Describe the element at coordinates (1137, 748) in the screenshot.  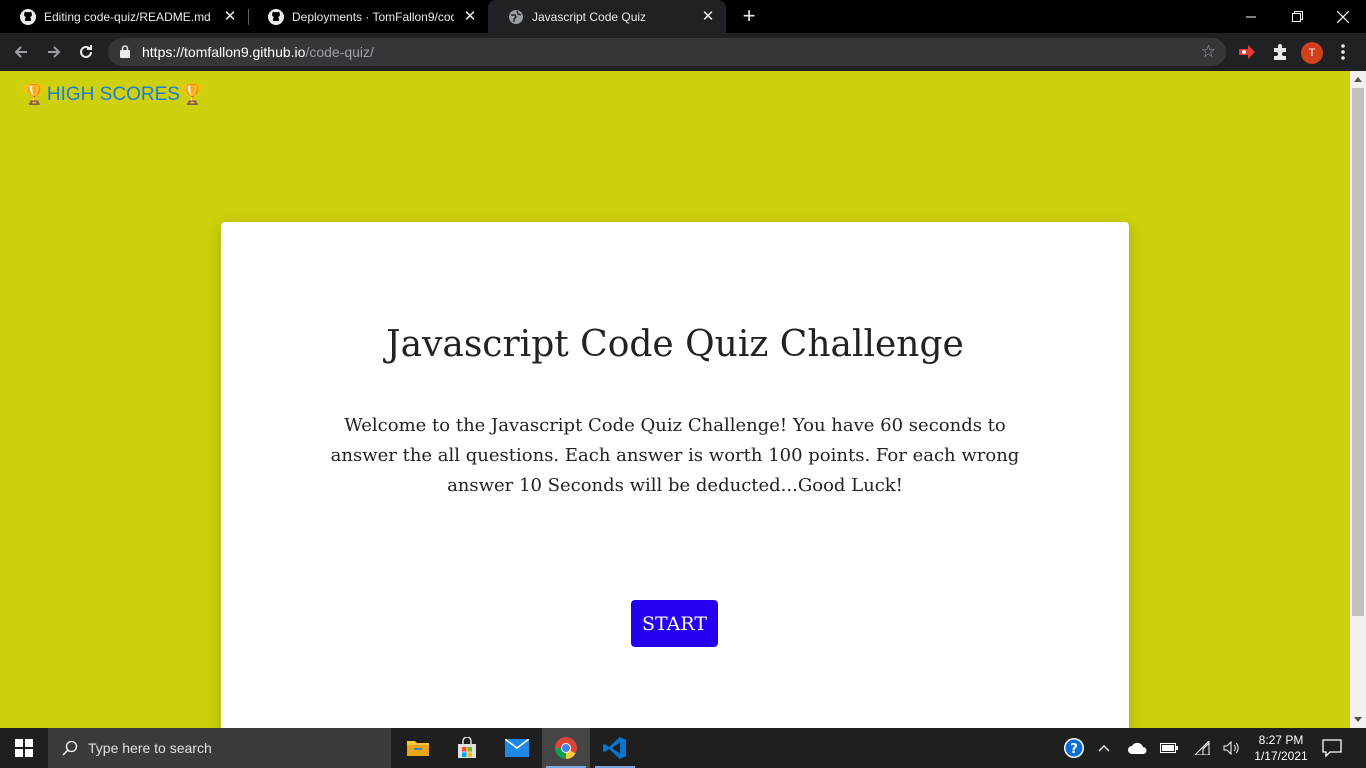
I see `onedrive-cloud-icon` at that location.